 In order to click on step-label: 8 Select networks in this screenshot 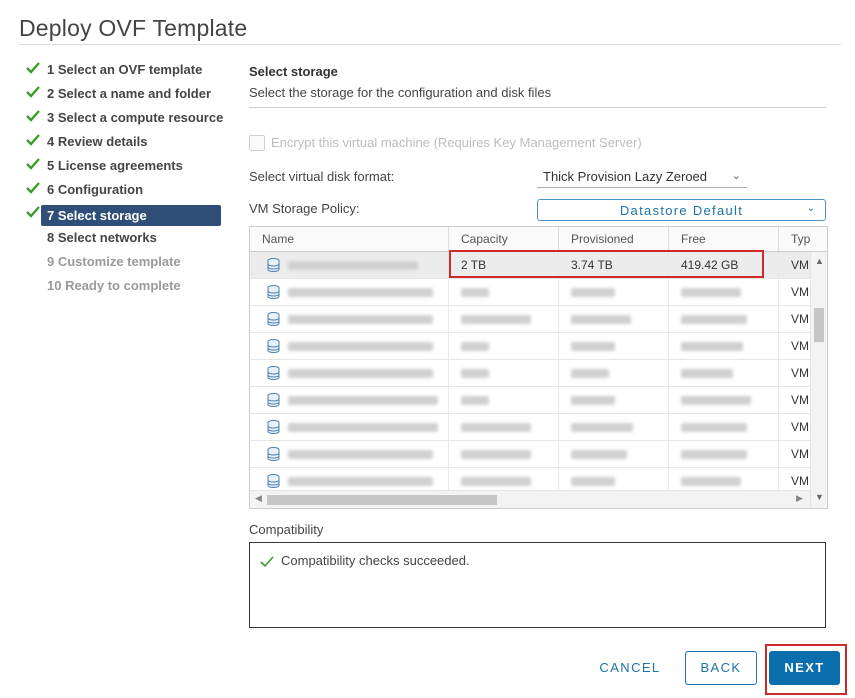, I will do `click(102, 237)`.